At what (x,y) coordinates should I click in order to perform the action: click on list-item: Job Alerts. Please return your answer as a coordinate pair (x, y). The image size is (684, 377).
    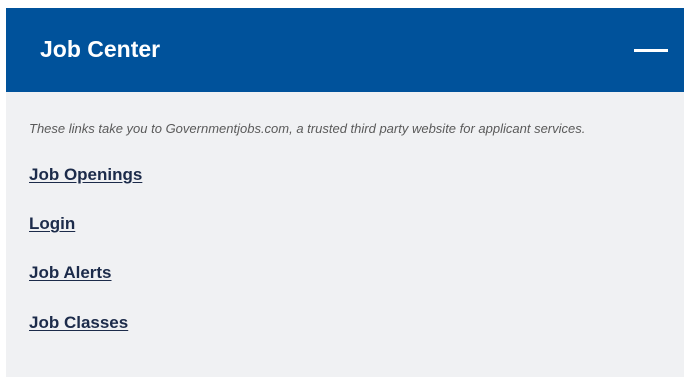
    Looking at the image, I should click on (70, 273).